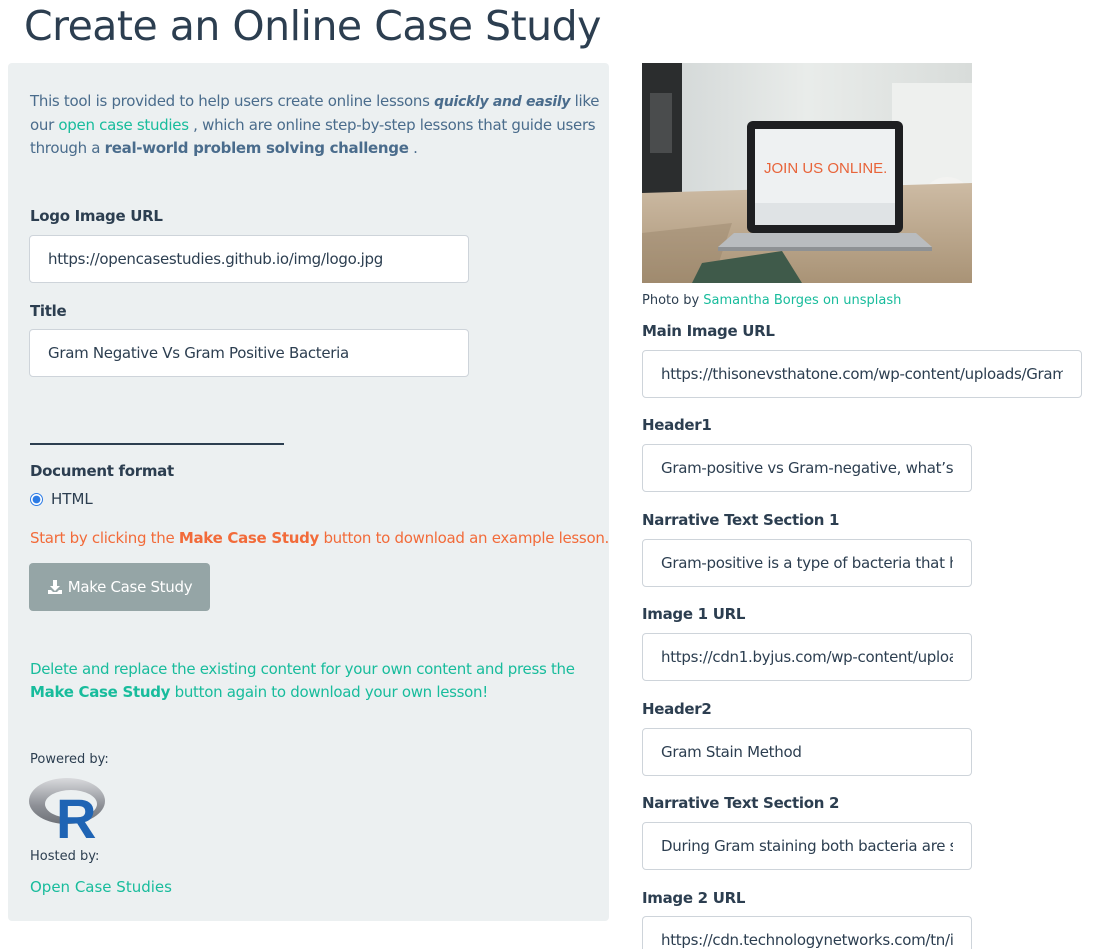 Image resolution: width=1094 pixels, height=949 pixels. What do you see at coordinates (249, 259) in the screenshot?
I see `logo-url-input` at bounding box center [249, 259].